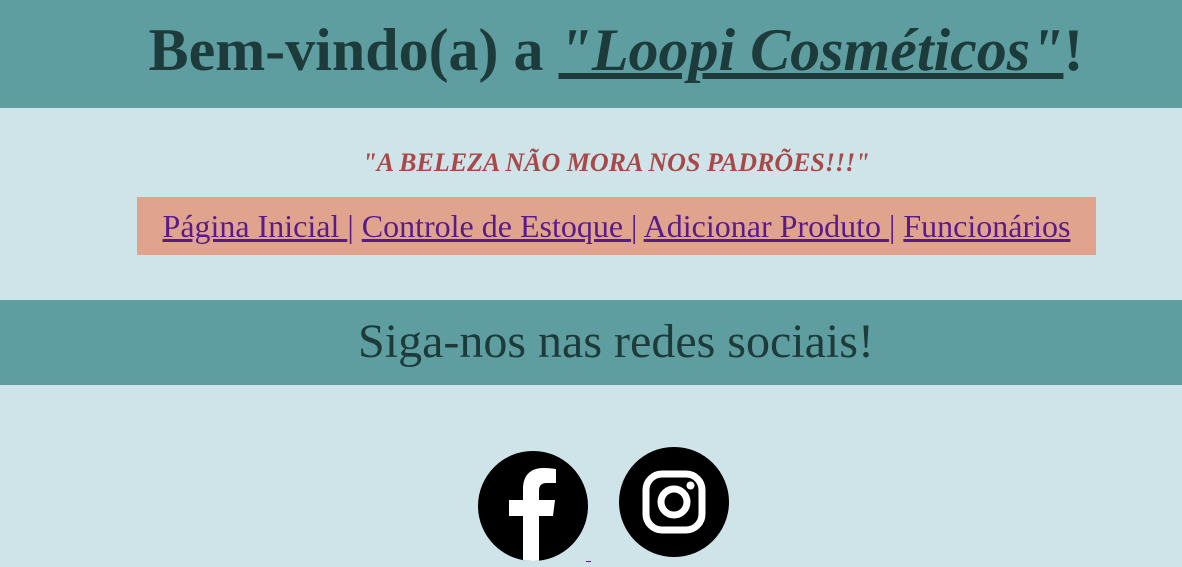 The image size is (1182, 567). I want to click on instagram-link, so click(674, 502).